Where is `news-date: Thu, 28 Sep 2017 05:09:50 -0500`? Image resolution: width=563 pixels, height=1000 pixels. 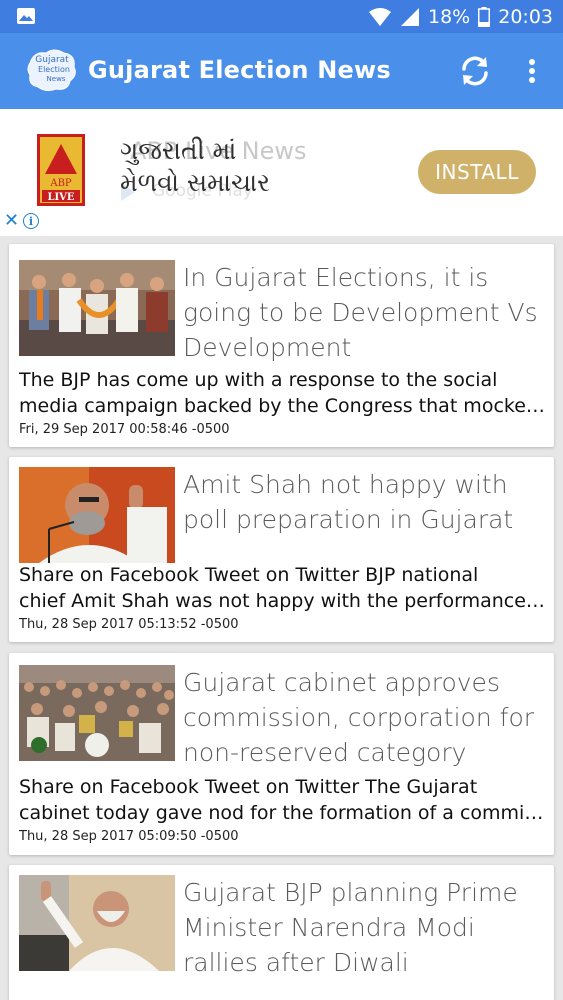
news-date: Thu, 28 Sep 2017 05:09:50 -0500 is located at coordinates (129, 836).